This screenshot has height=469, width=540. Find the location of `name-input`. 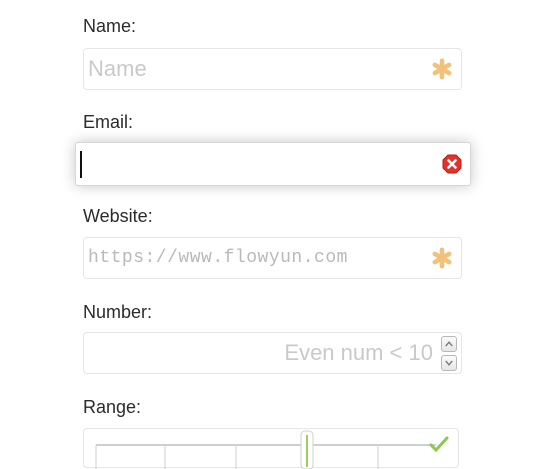

name-input is located at coordinates (272, 69).